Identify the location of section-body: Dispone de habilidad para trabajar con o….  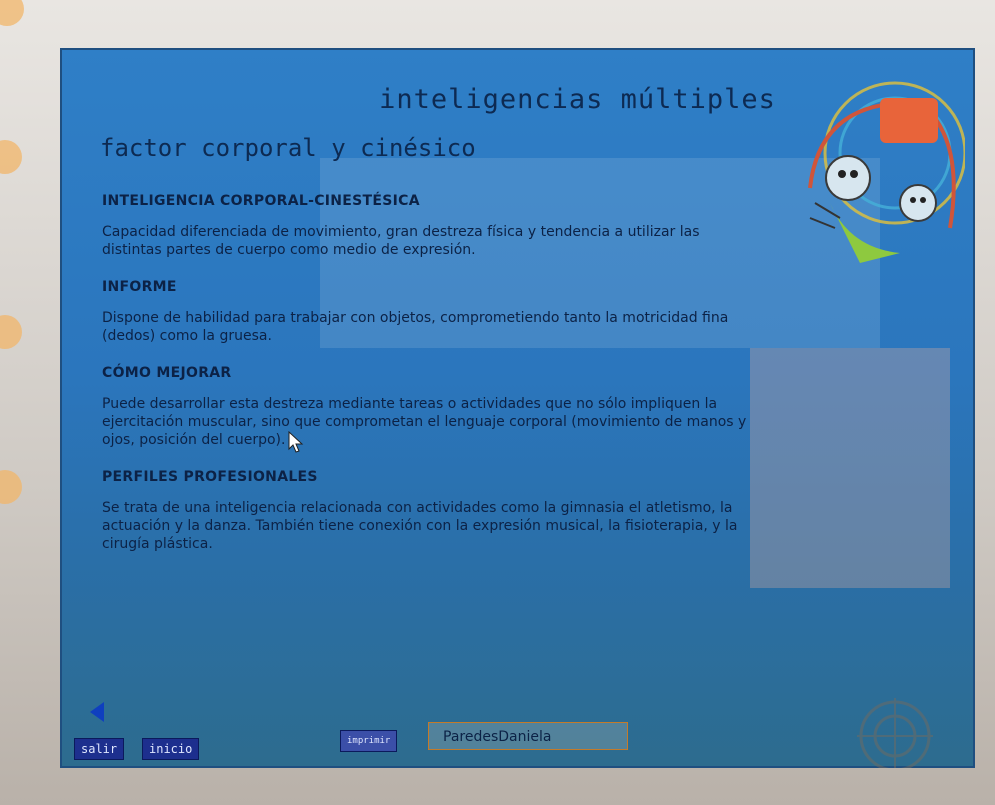
(415, 327).